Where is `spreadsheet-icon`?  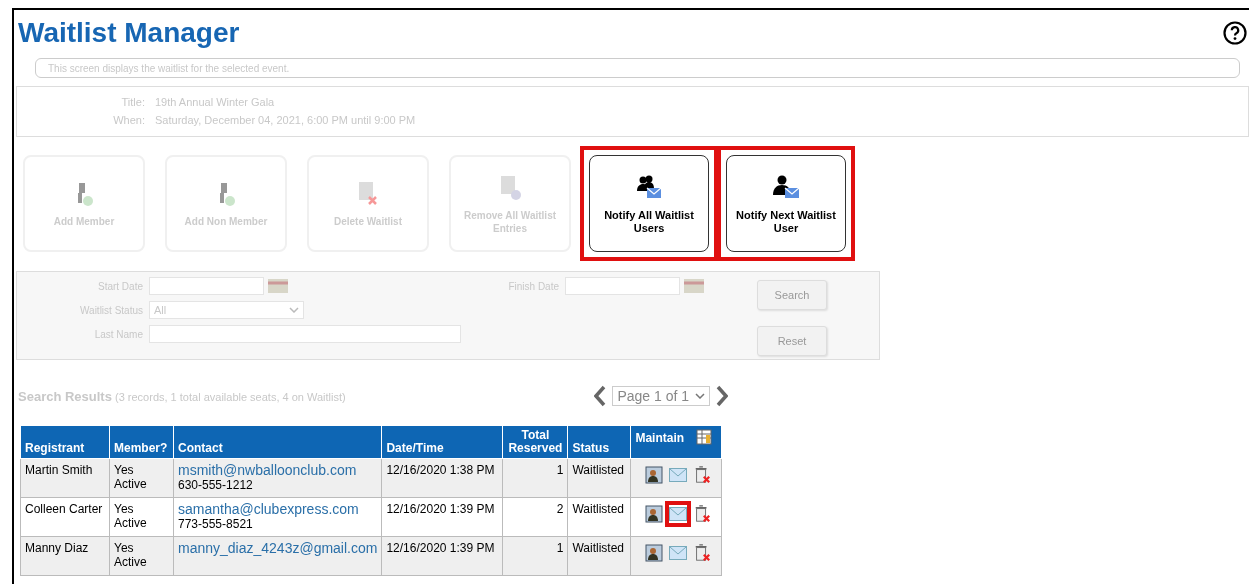 spreadsheet-icon is located at coordinates (704, 437).